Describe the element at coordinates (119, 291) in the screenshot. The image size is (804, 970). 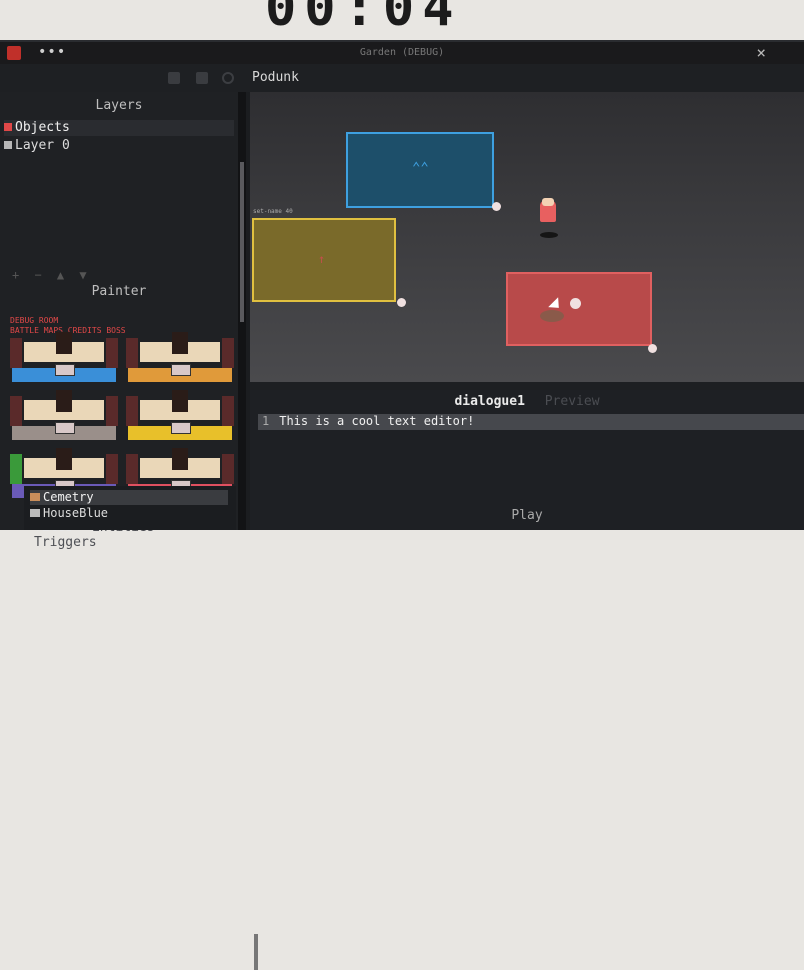
I see `painter-title: Painter` at that location.